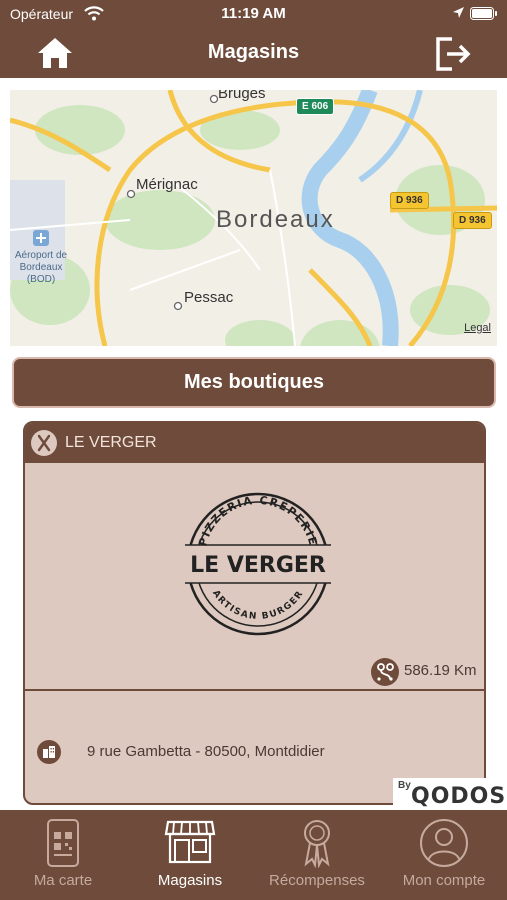  I want to click on map-city-merignac: Mérignac, so click(167, 184).